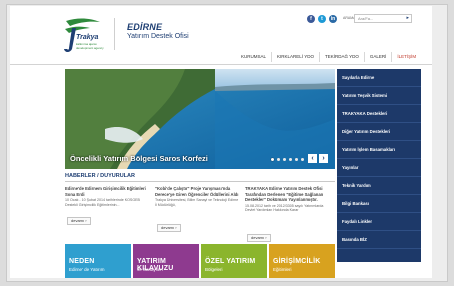 Image resolution: width=454 pixels, height=286 pixels. What do you see at coordinates (379, 204) in the screenshot?
I see `sidebar-item-bilgi-bankasi: Bilgi Bankası` at bounding box center [379, 204].